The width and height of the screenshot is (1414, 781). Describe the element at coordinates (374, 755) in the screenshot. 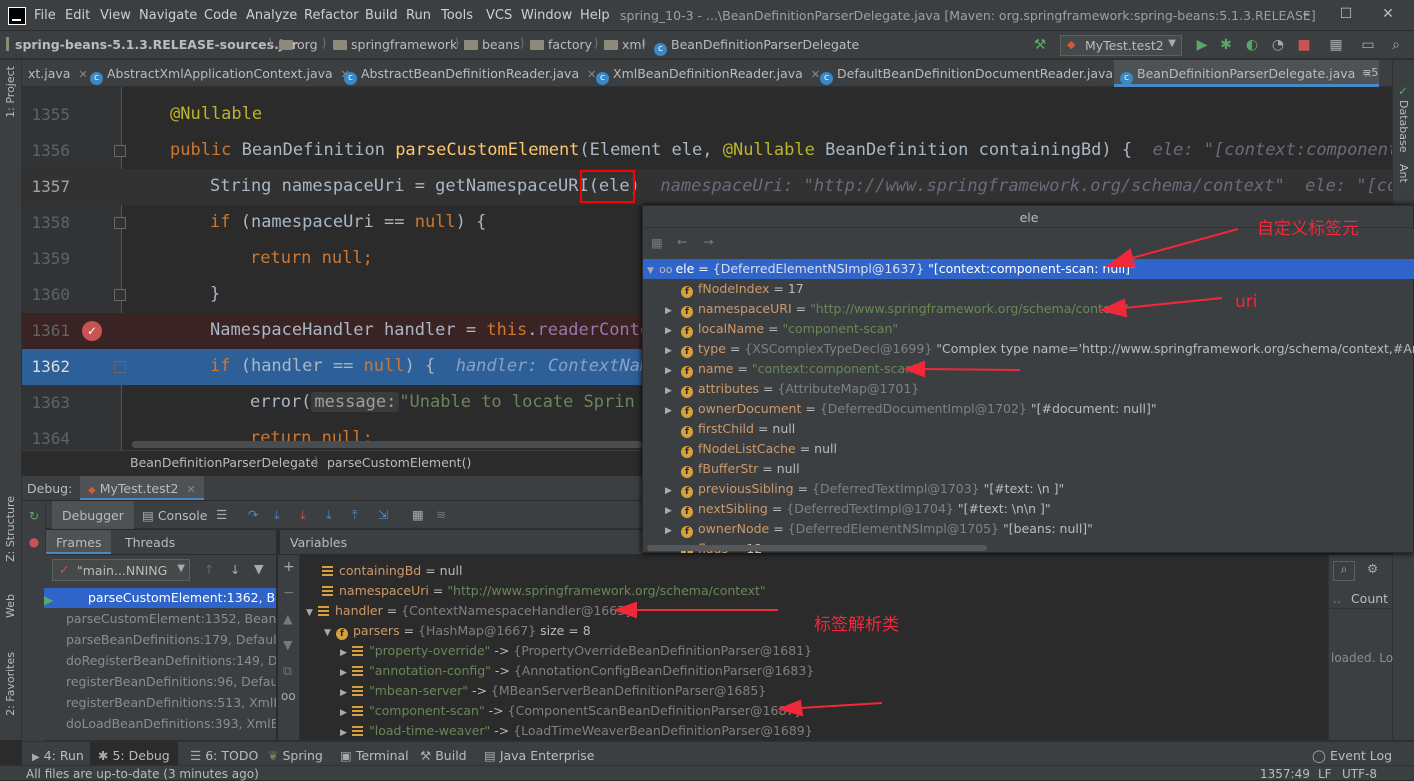

I see `terminal-tool-tab: ▣ Terminal` at that location.